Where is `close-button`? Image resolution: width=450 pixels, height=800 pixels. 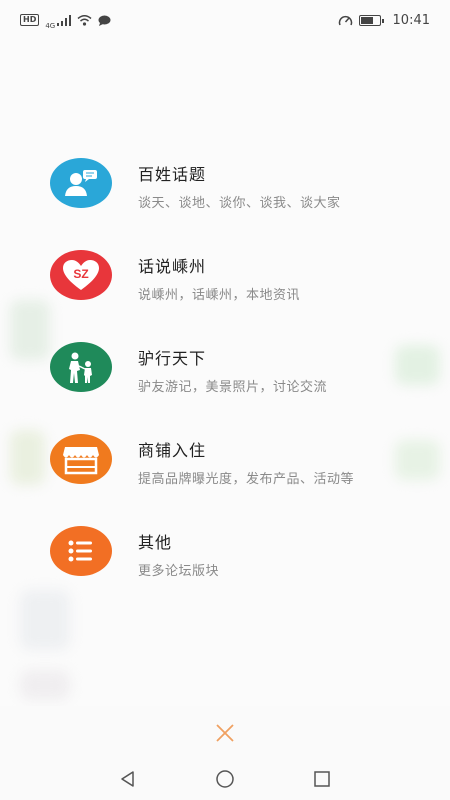
close-button is located at coordinates (225, 733).